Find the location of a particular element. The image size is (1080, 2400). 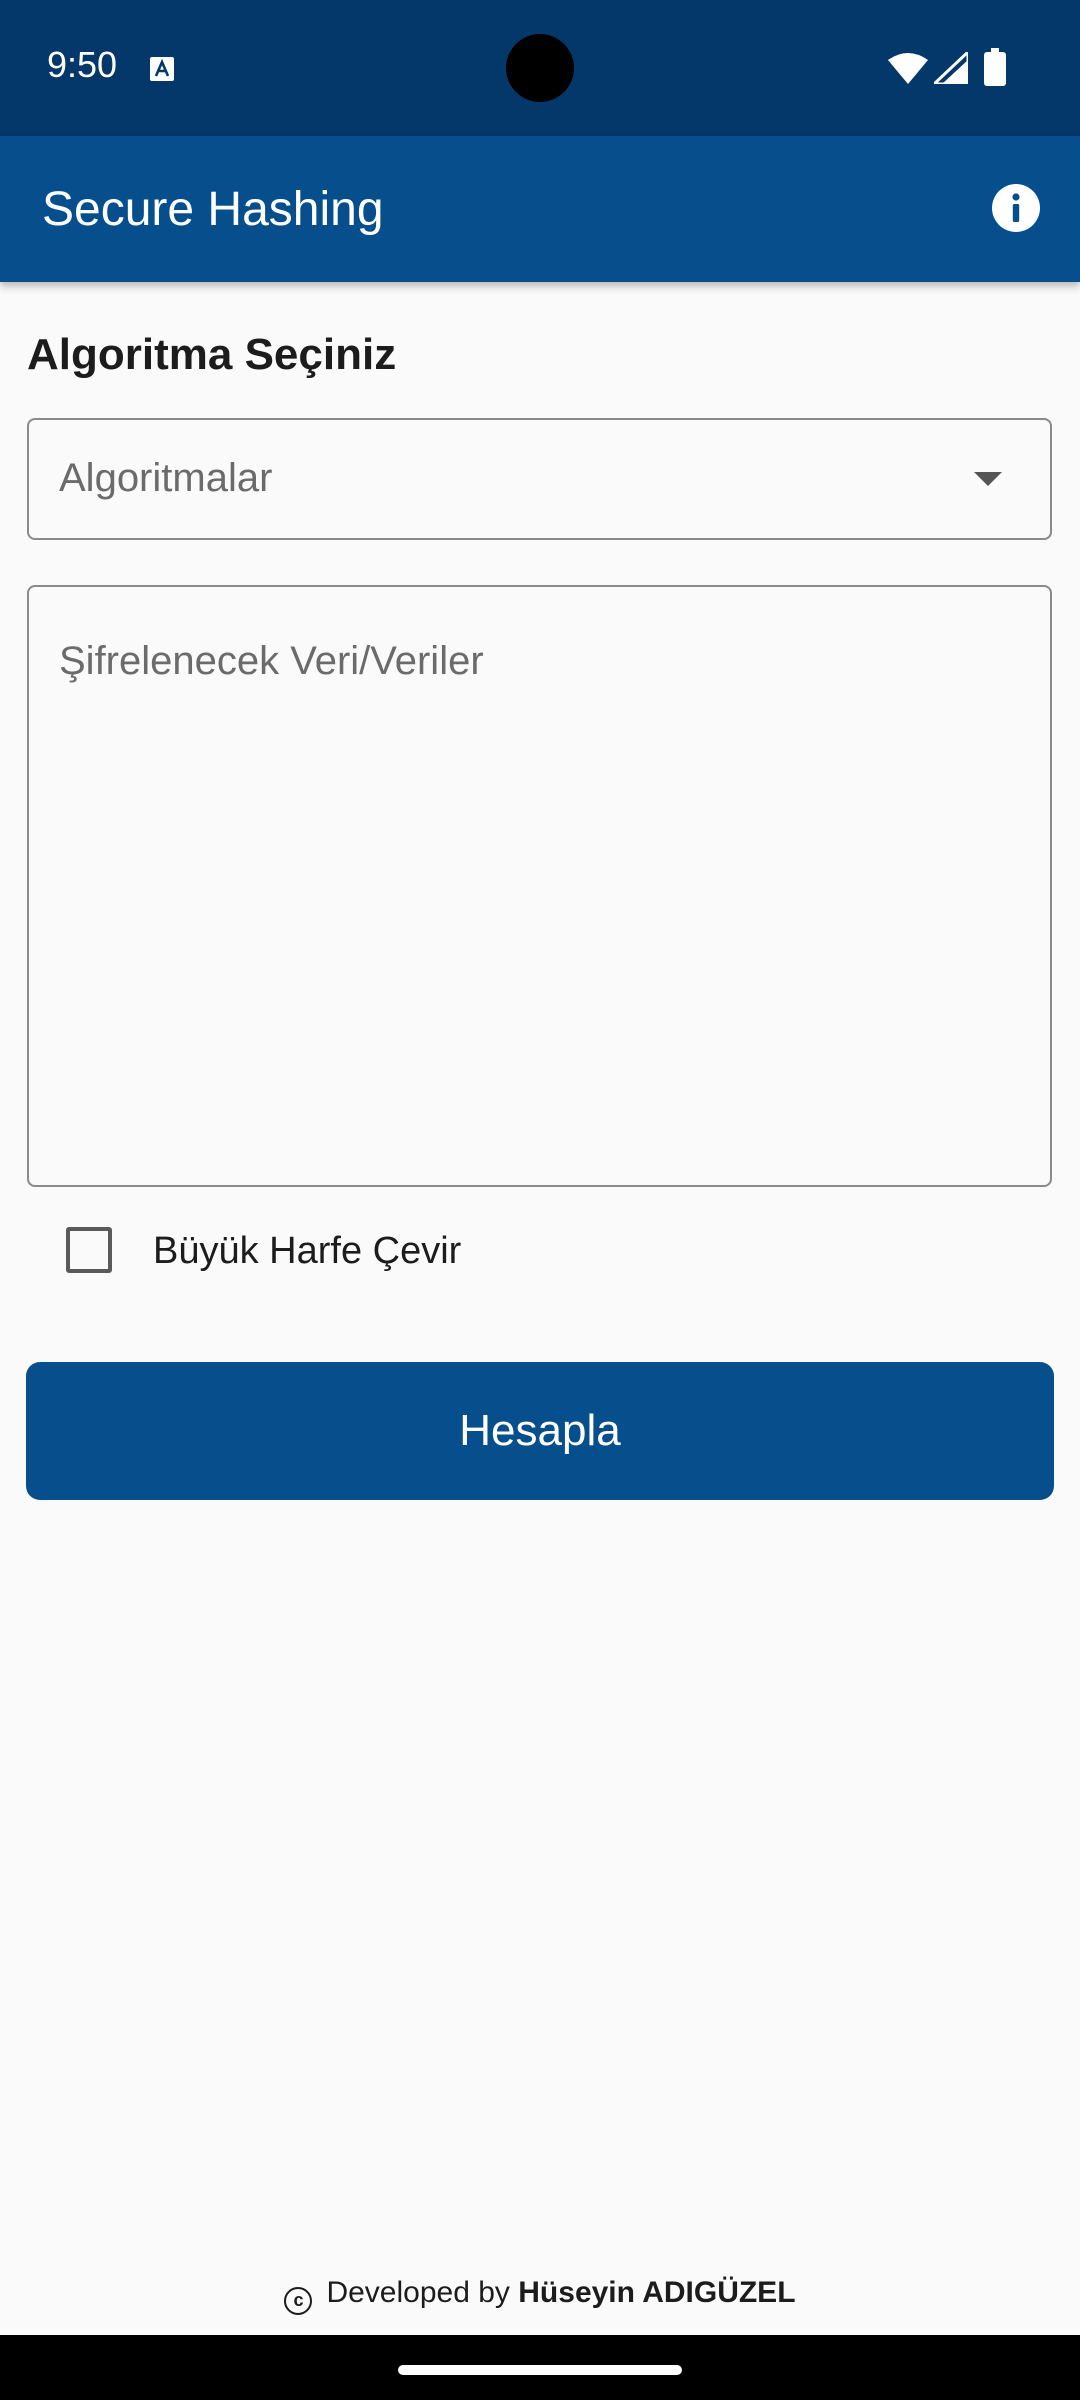

app-title: Secure Hashing is located at coordinates (213, 209).